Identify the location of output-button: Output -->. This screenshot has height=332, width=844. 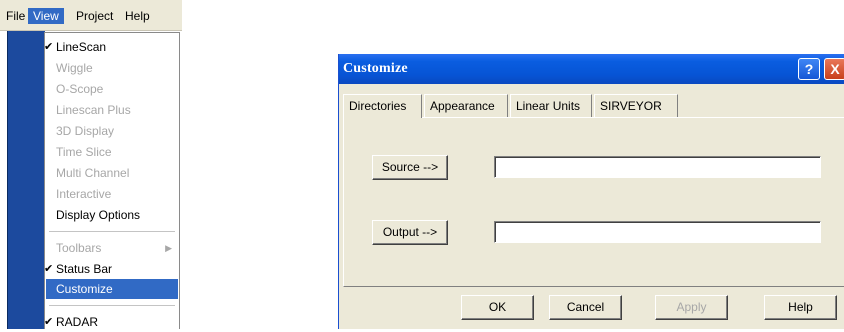
(410, 232).